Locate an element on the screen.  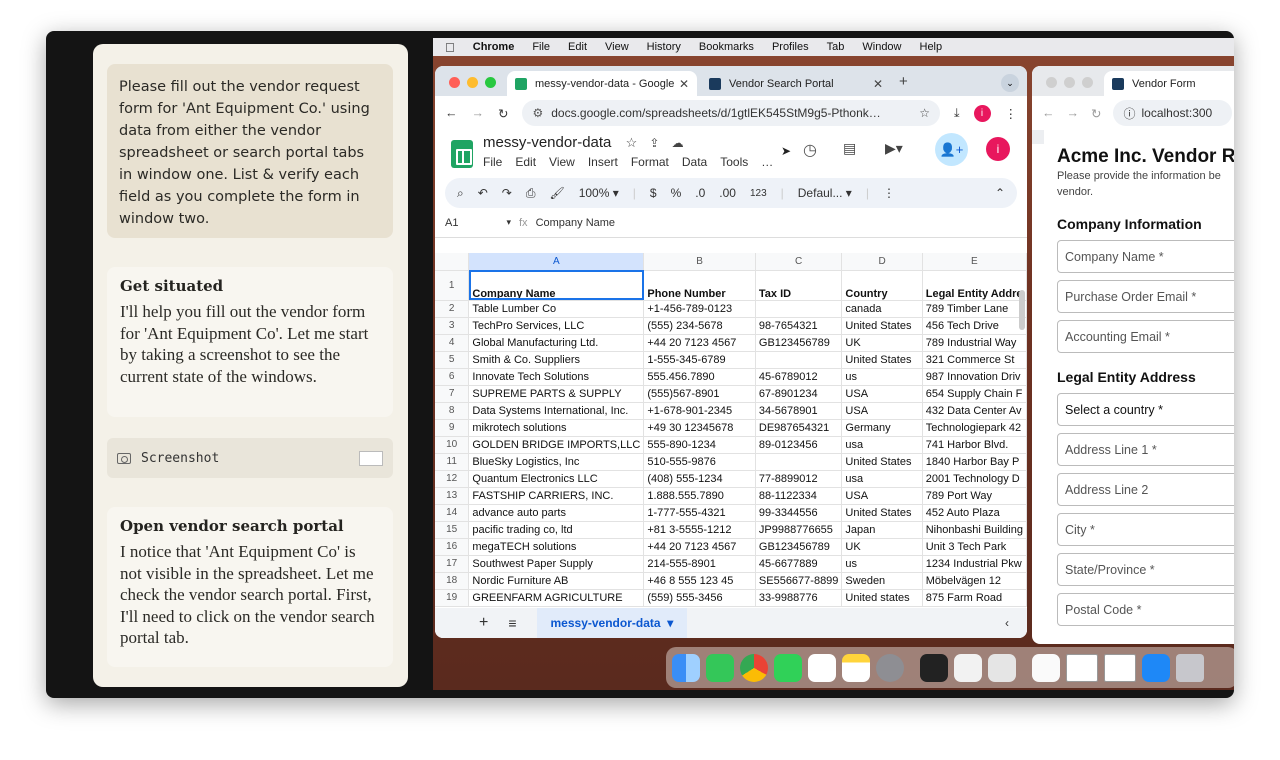
menu-history: History is located at coordinates (664, 47).